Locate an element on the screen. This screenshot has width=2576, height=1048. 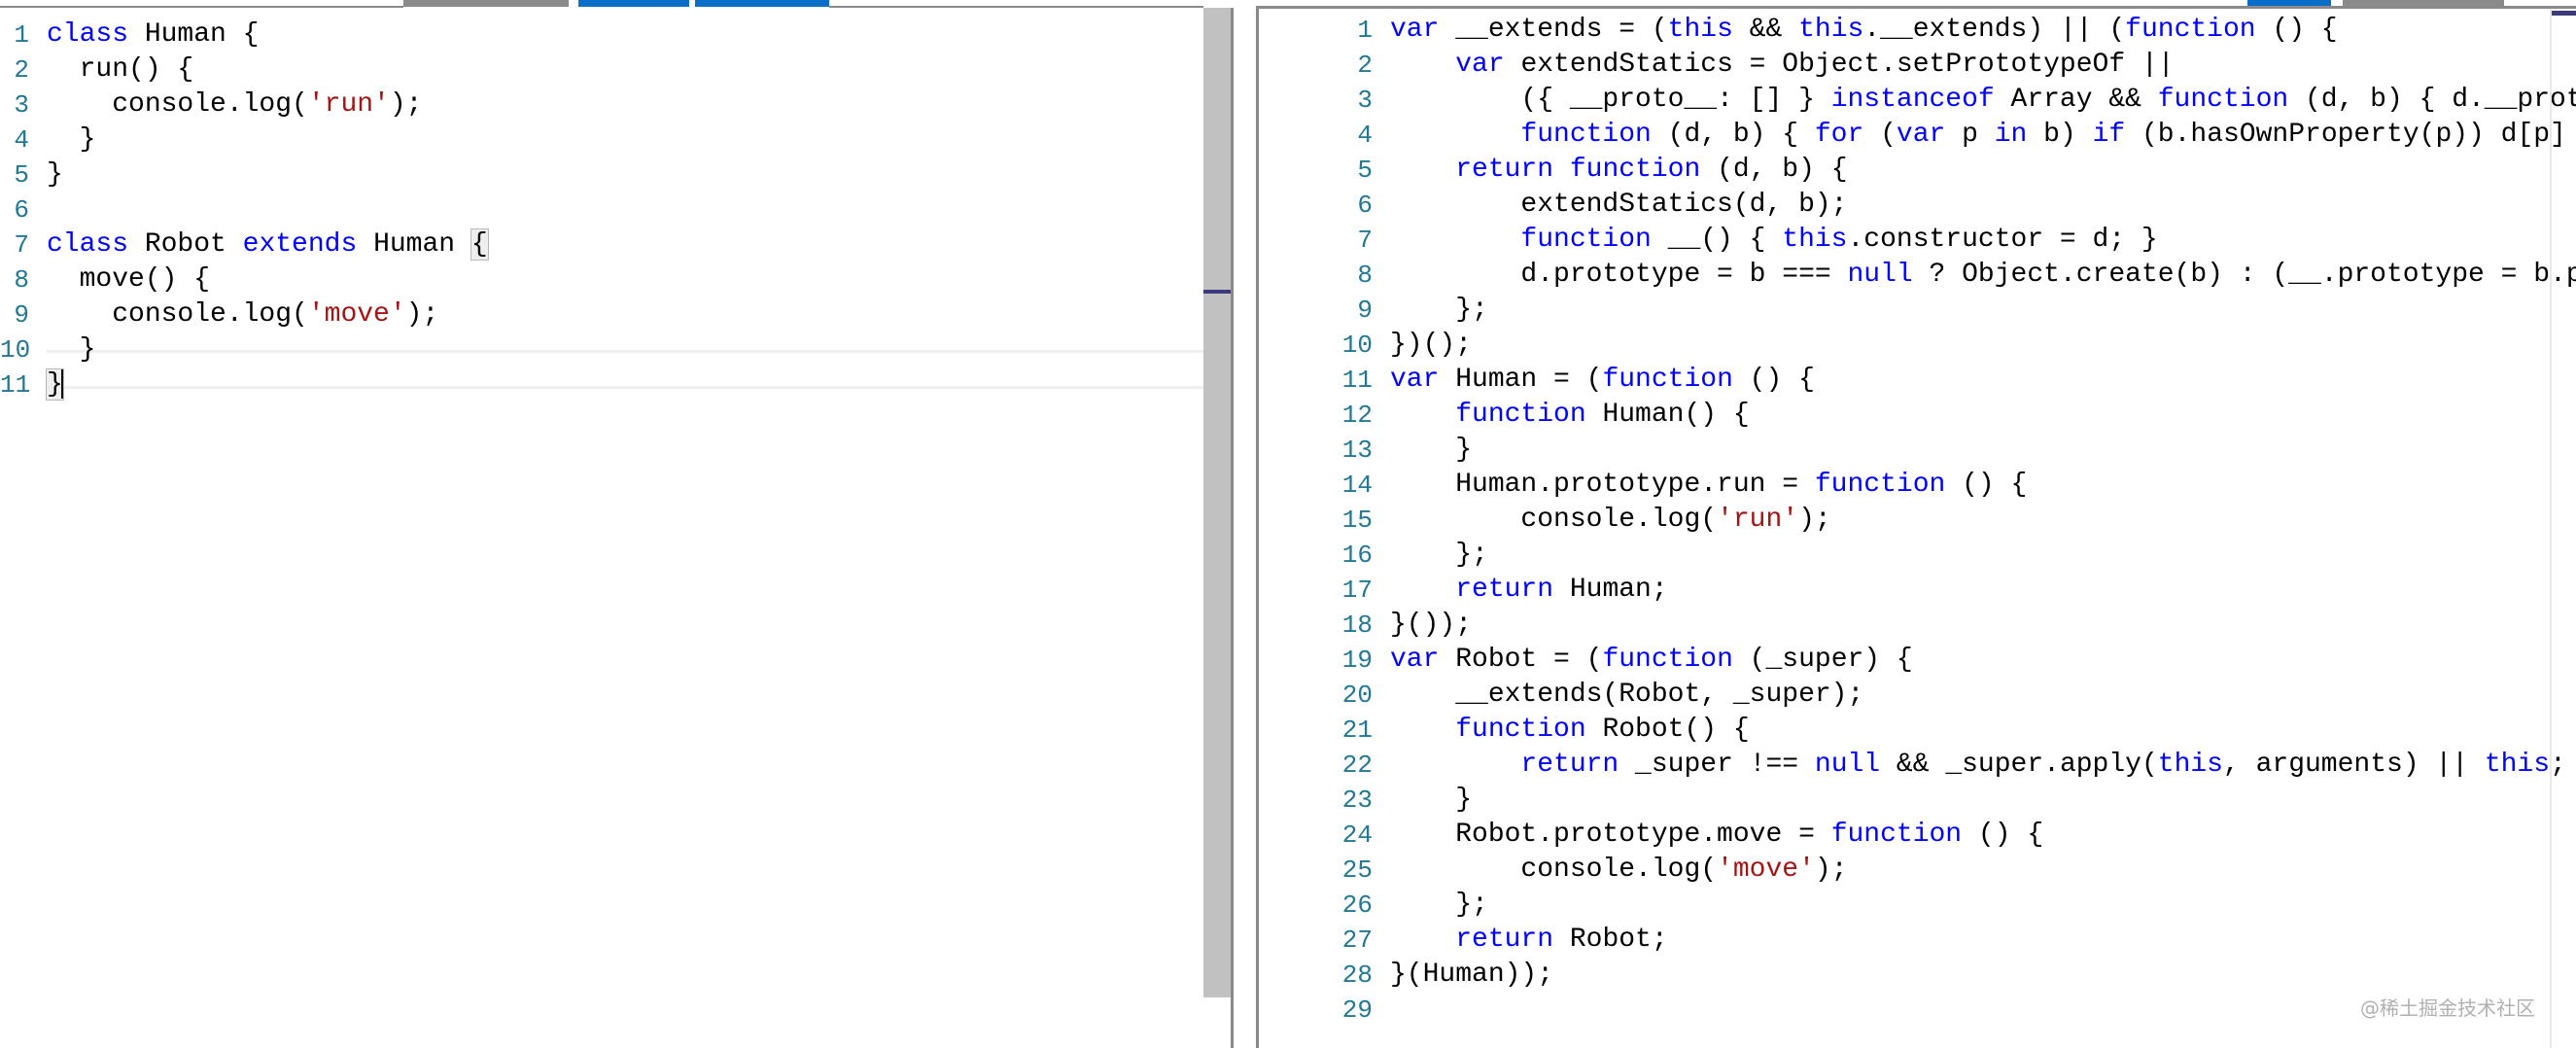
code-text: var Human = (function () { is located at coordinates (1603, 380).